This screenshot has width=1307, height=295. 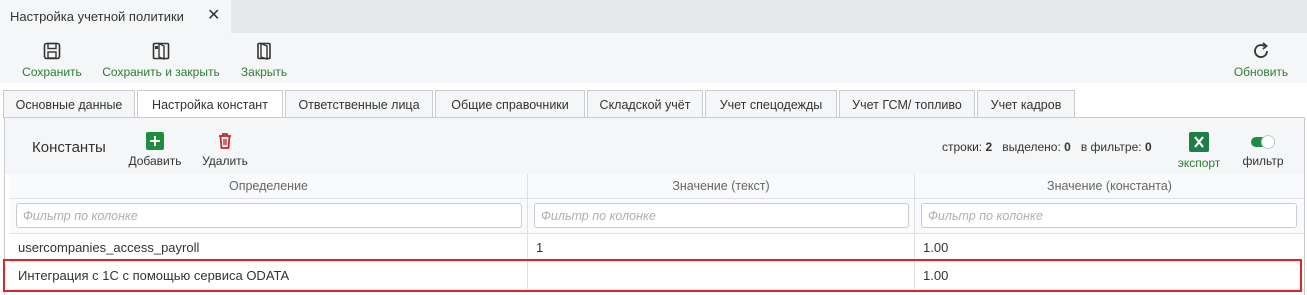 I want to click on grid-stats: строки: 2 выделено: 0 в фильтре: 0, so click(x=1047, y=147).